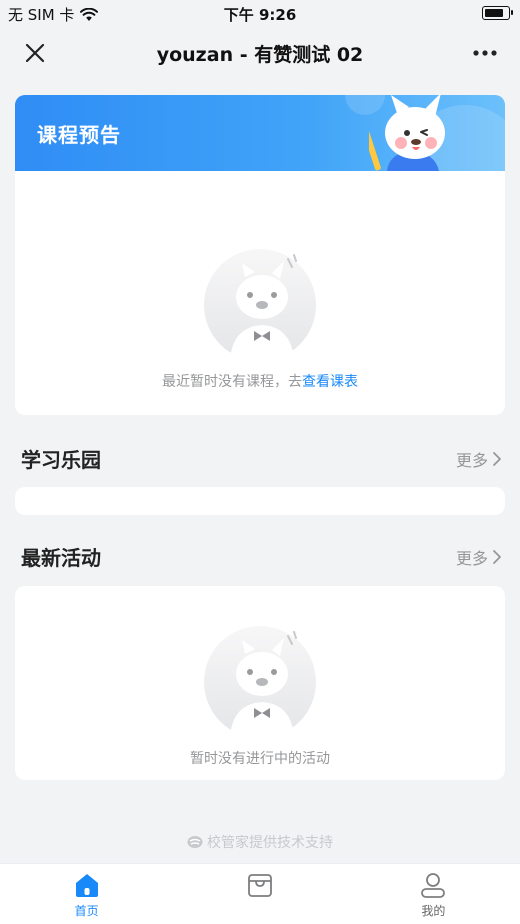  I want to click on battery-icon, so click(497, 13).